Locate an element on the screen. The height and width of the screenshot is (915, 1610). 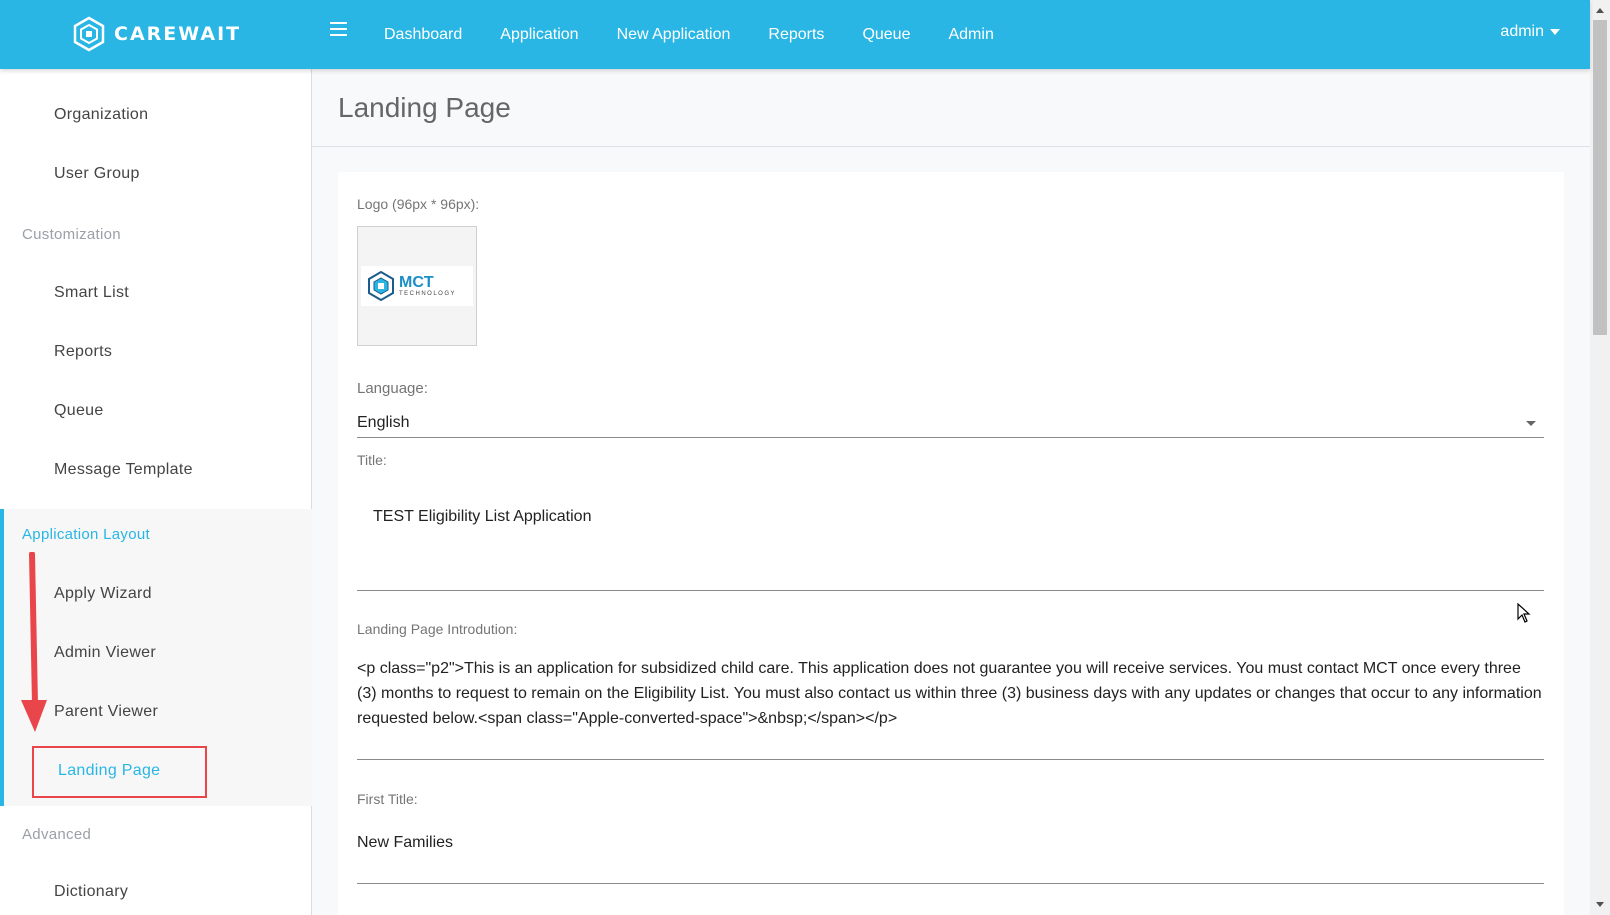
sidebar-section-advanced: Advanced is located at coordinates (57, 834).